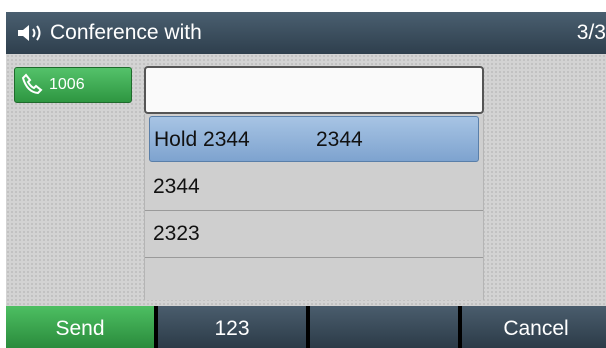  I want to click on send-softkey: Send, so click(80, 327).